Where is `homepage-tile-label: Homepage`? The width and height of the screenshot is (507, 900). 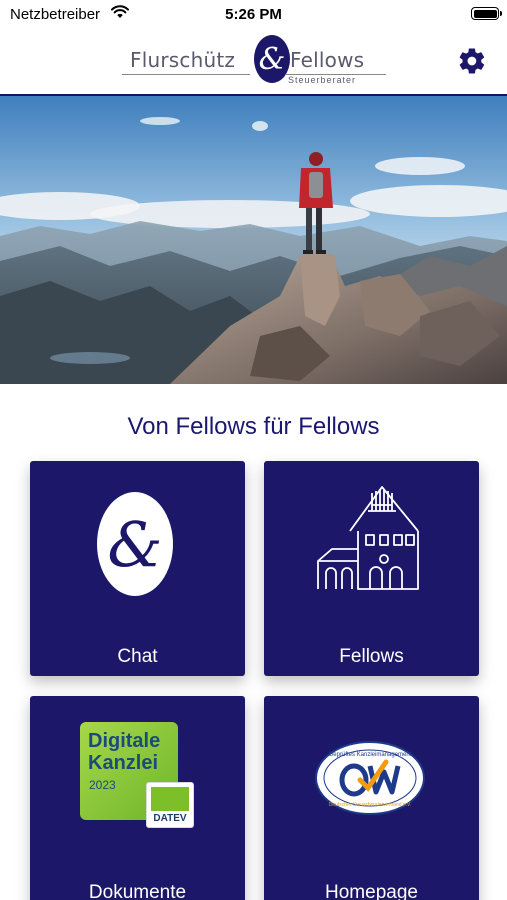
homepage-tile-label: Homepage is located at coordinates (371, 891).